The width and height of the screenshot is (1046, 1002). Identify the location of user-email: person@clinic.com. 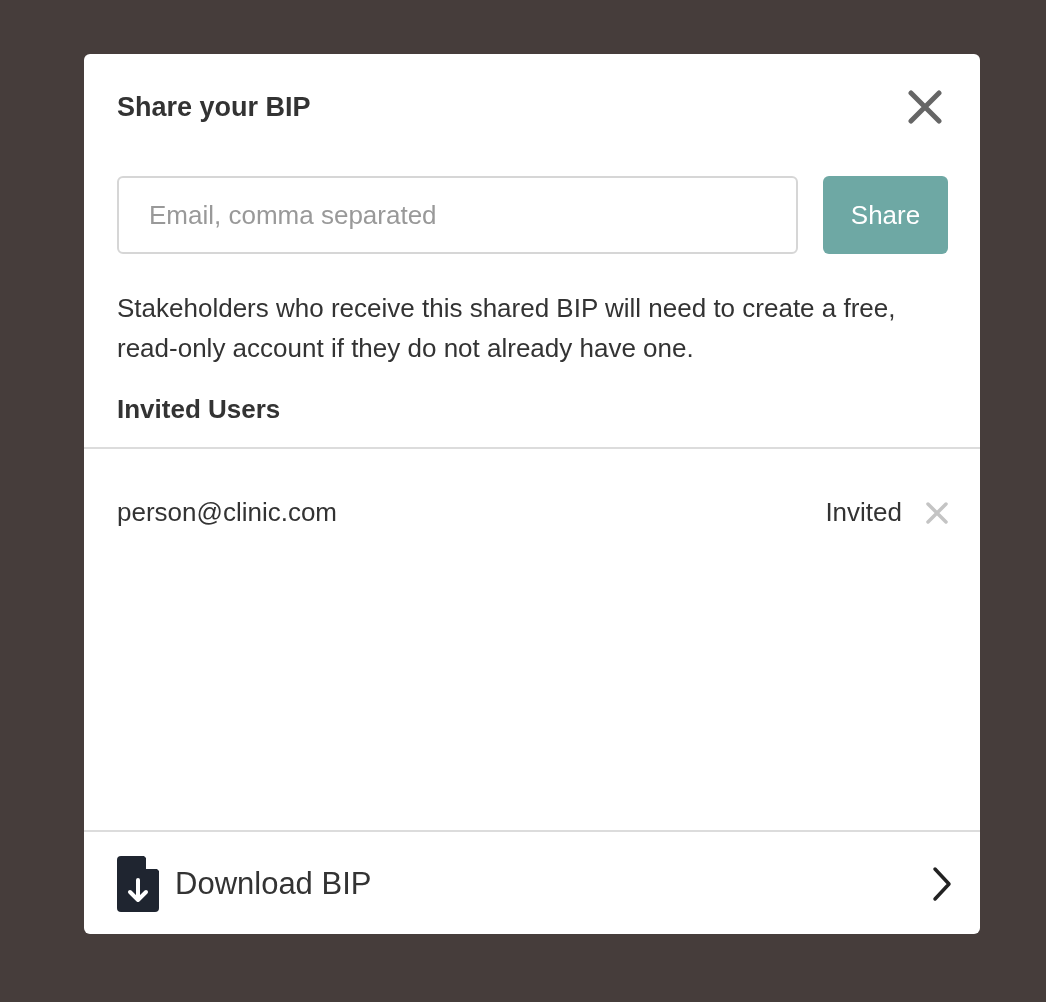
(228, 512).